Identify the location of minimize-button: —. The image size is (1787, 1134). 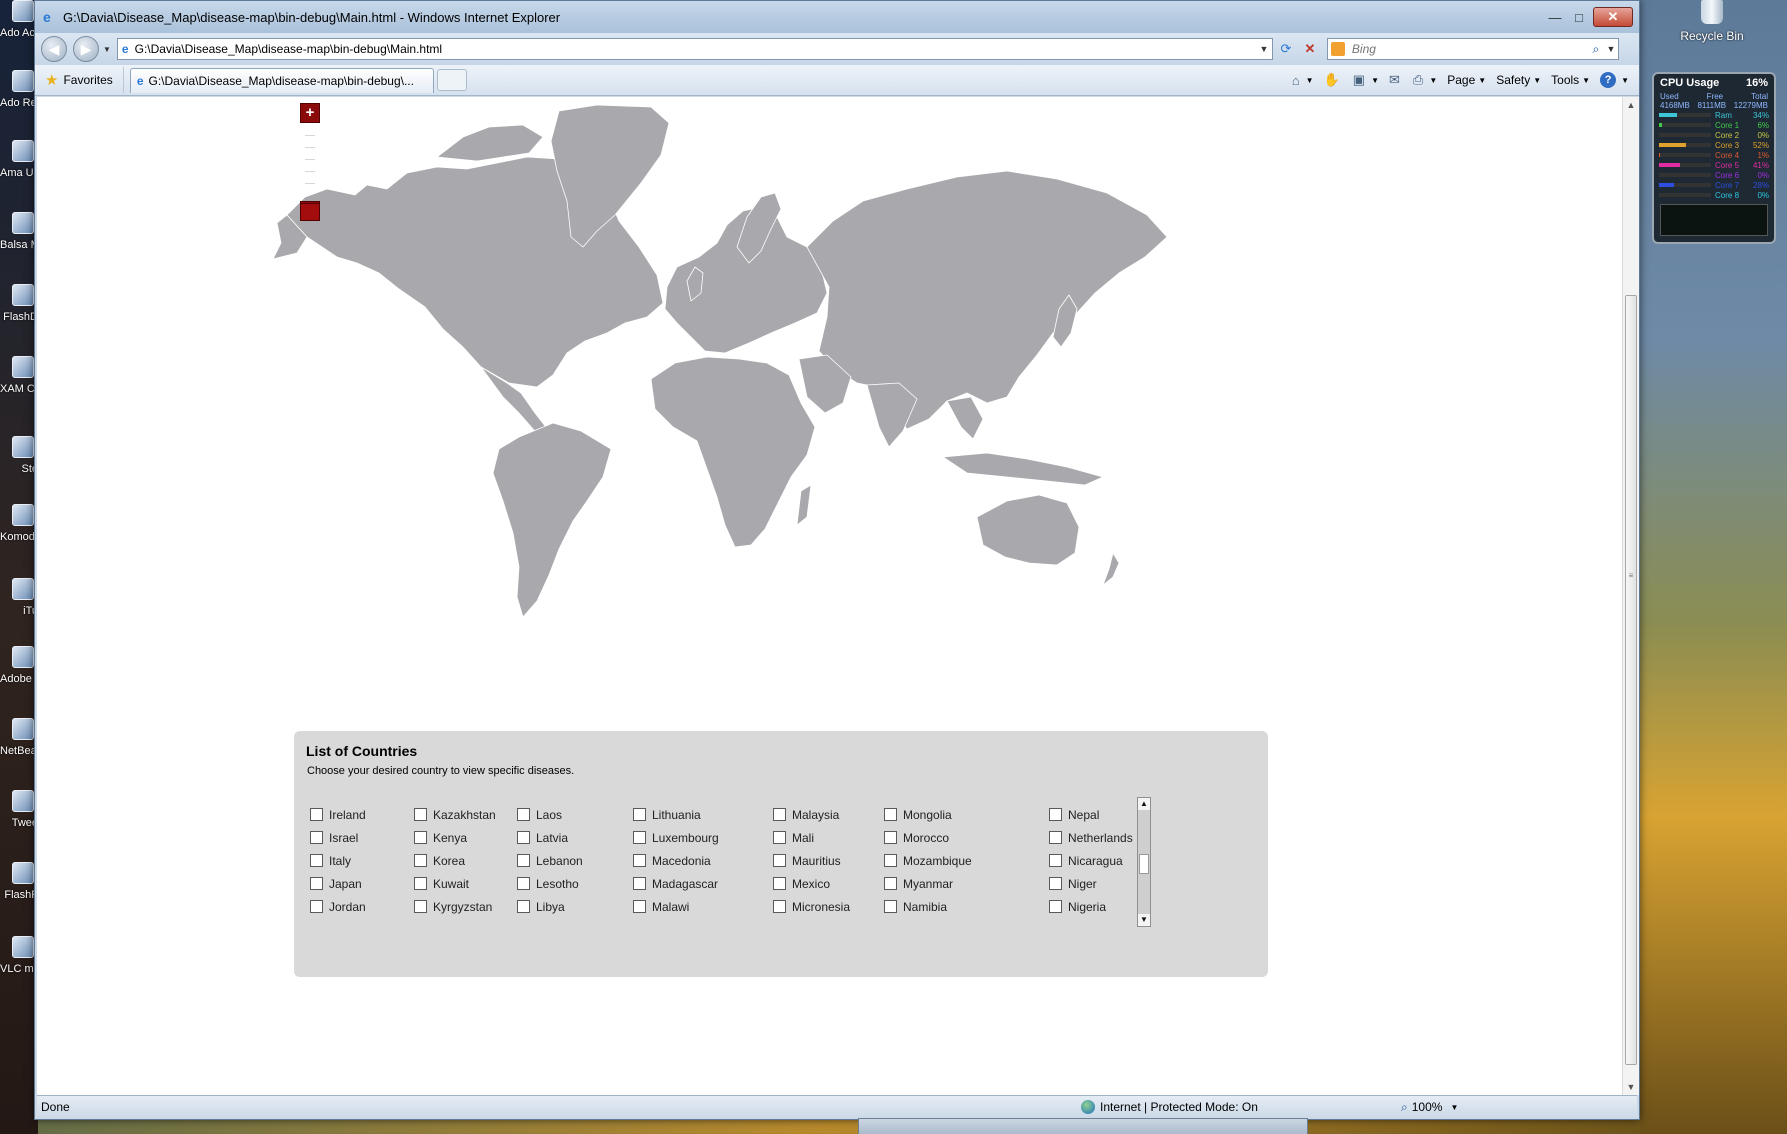
(1555, 17).